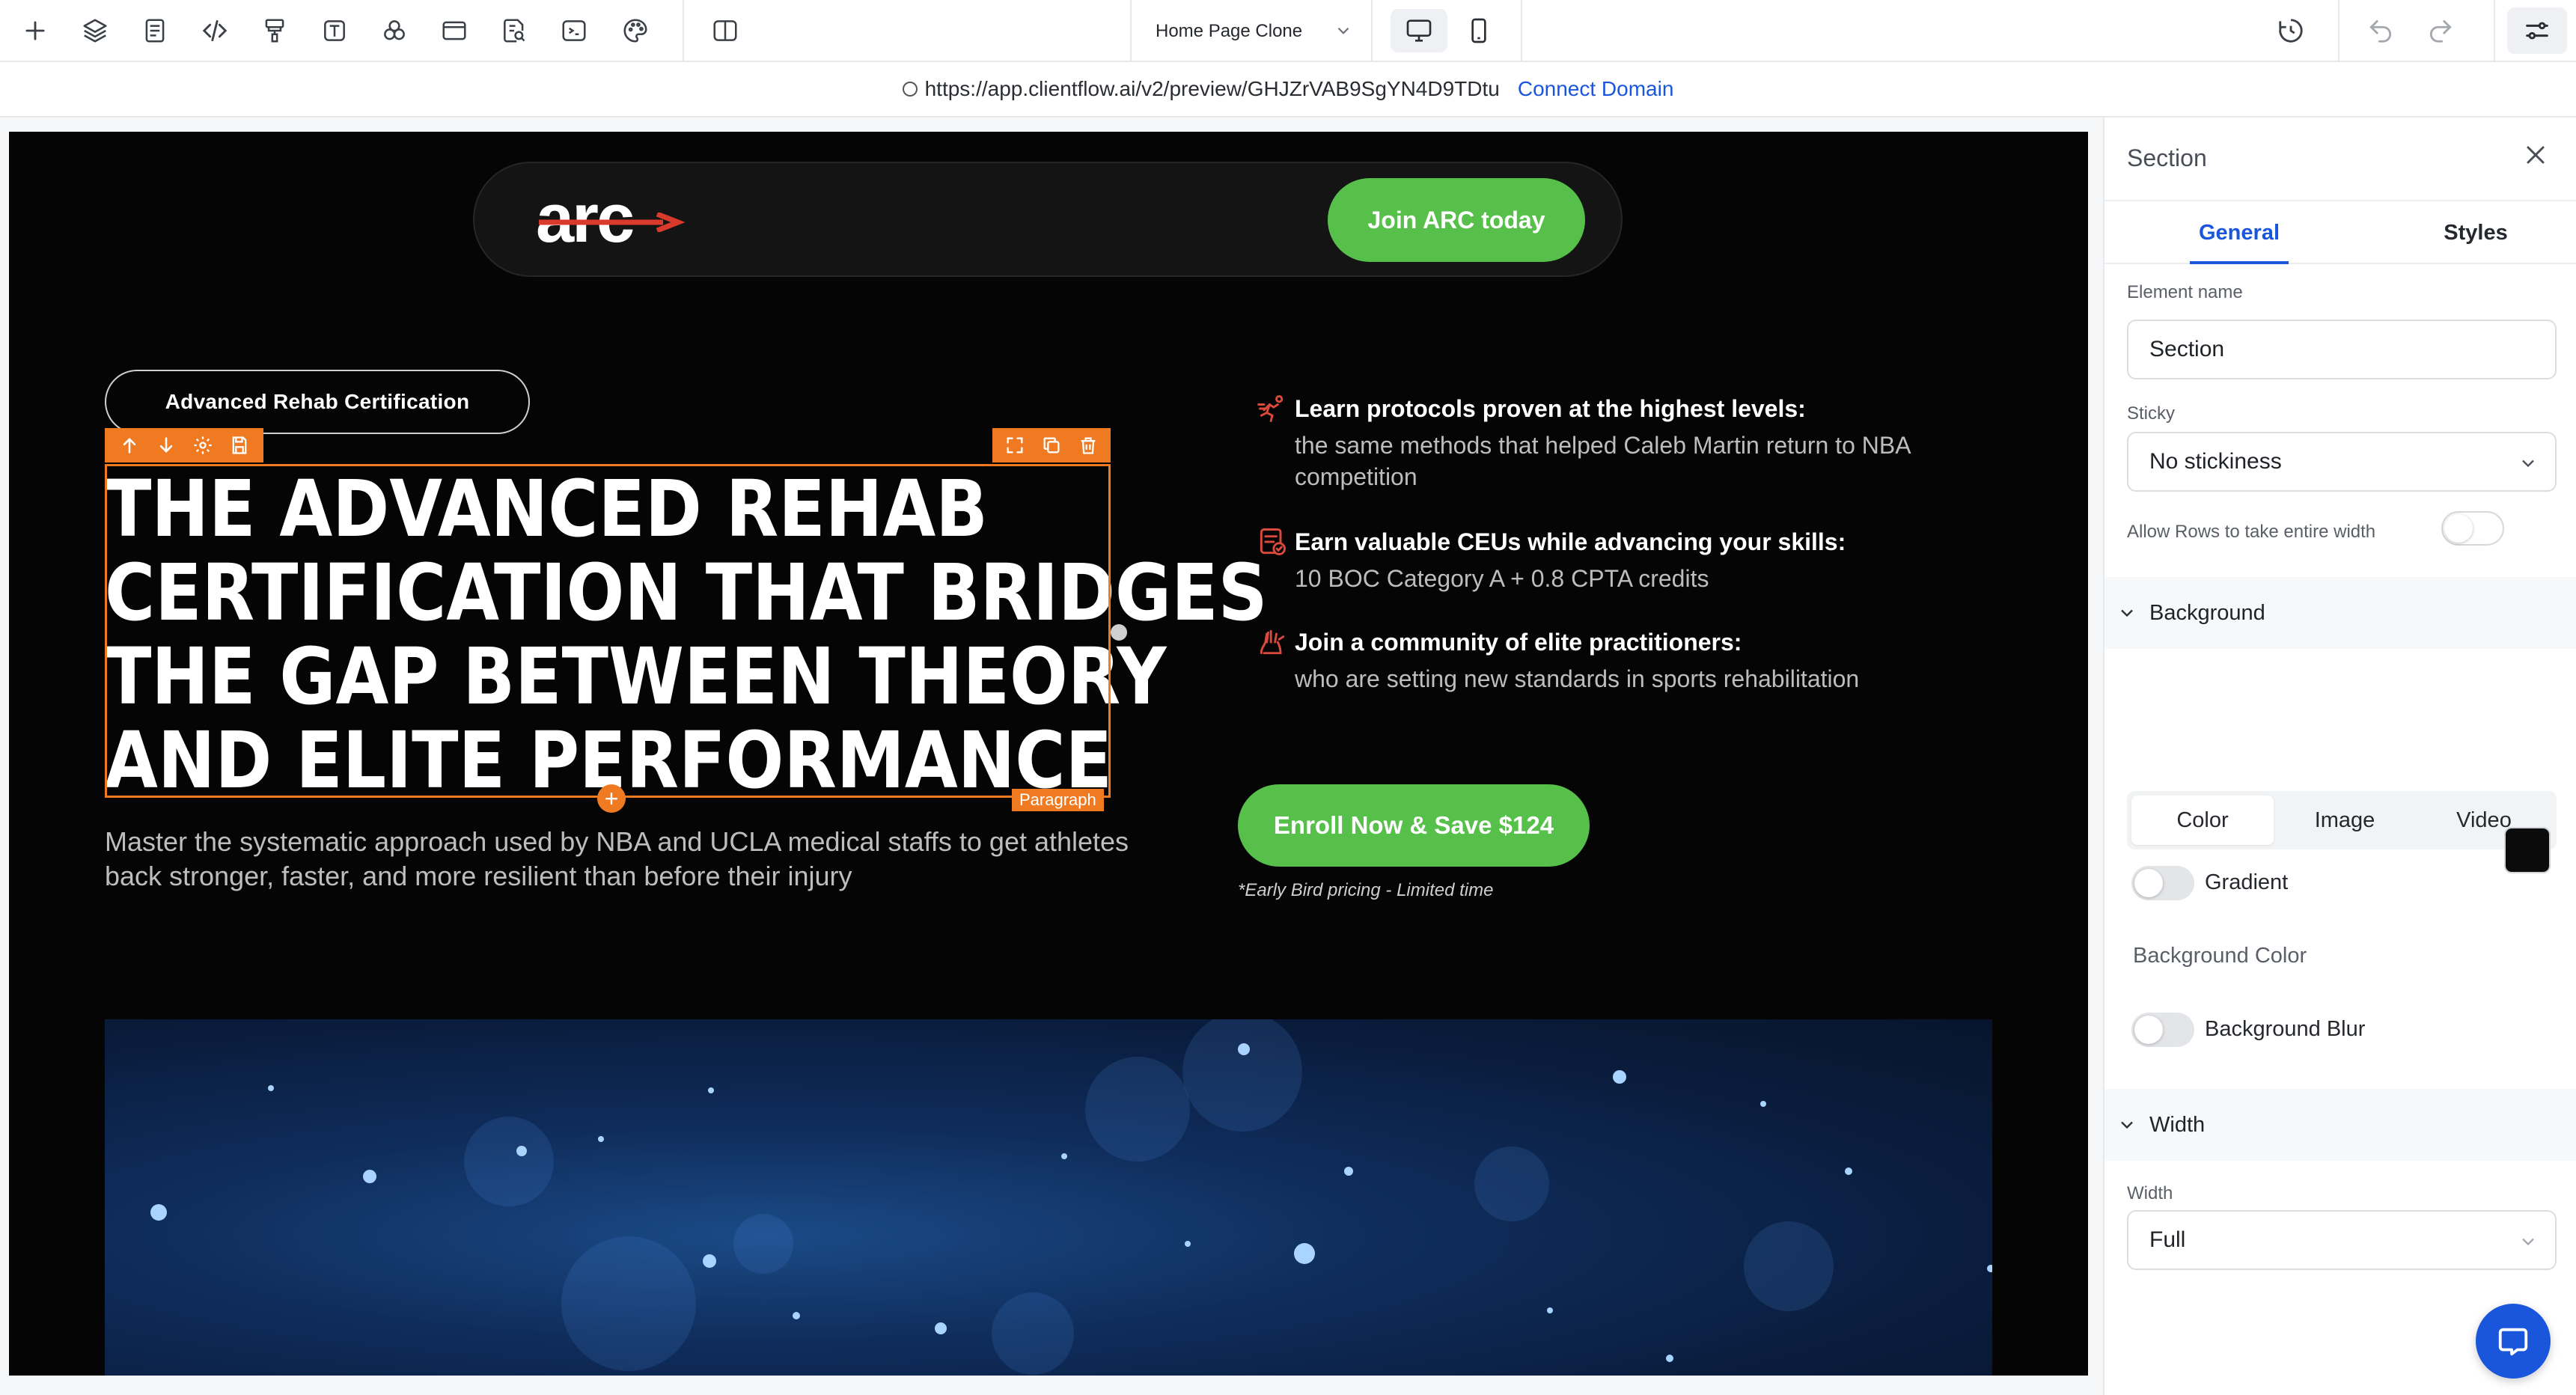 Image resolution: width=2576 pixels, height=1395 pixels. I want to click on terminal-icon, so click(574, 30).